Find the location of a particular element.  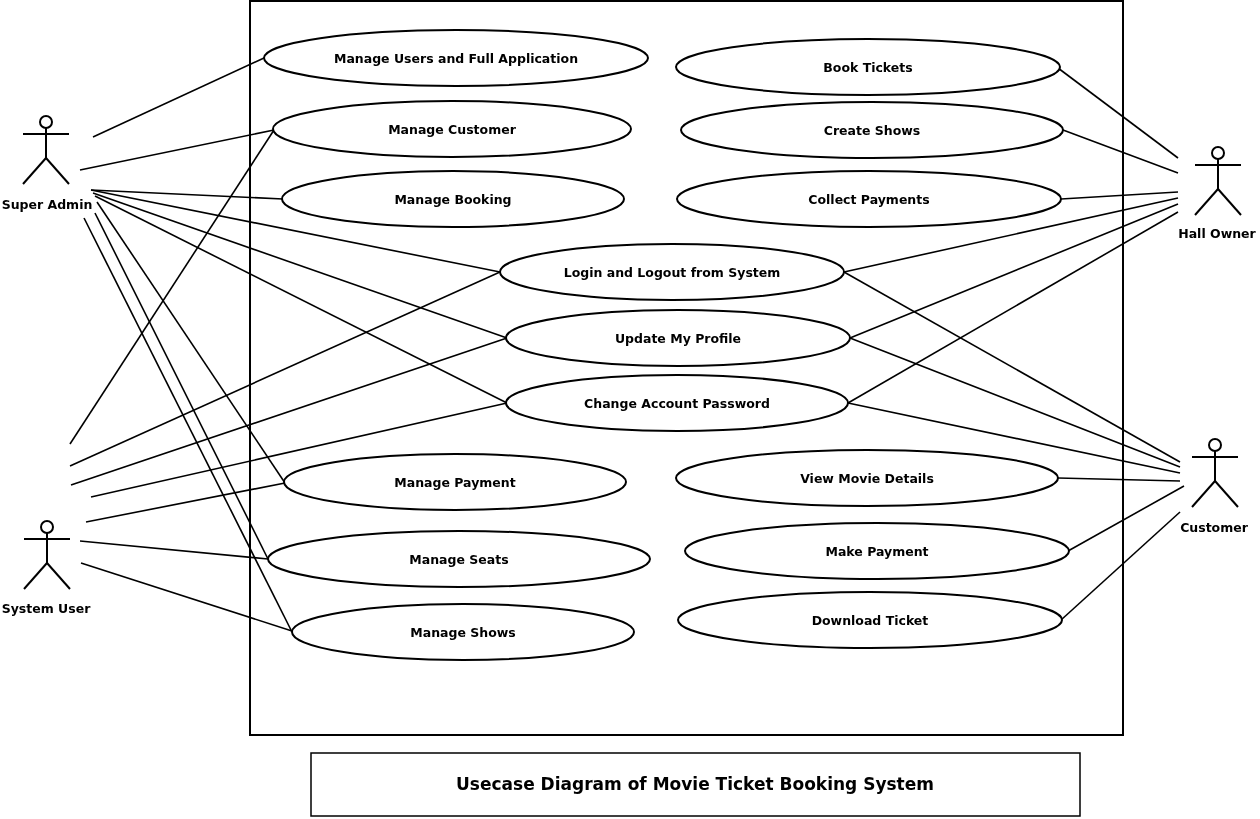

use-case: Login and Logout from System is located at coordinates (672, 272).